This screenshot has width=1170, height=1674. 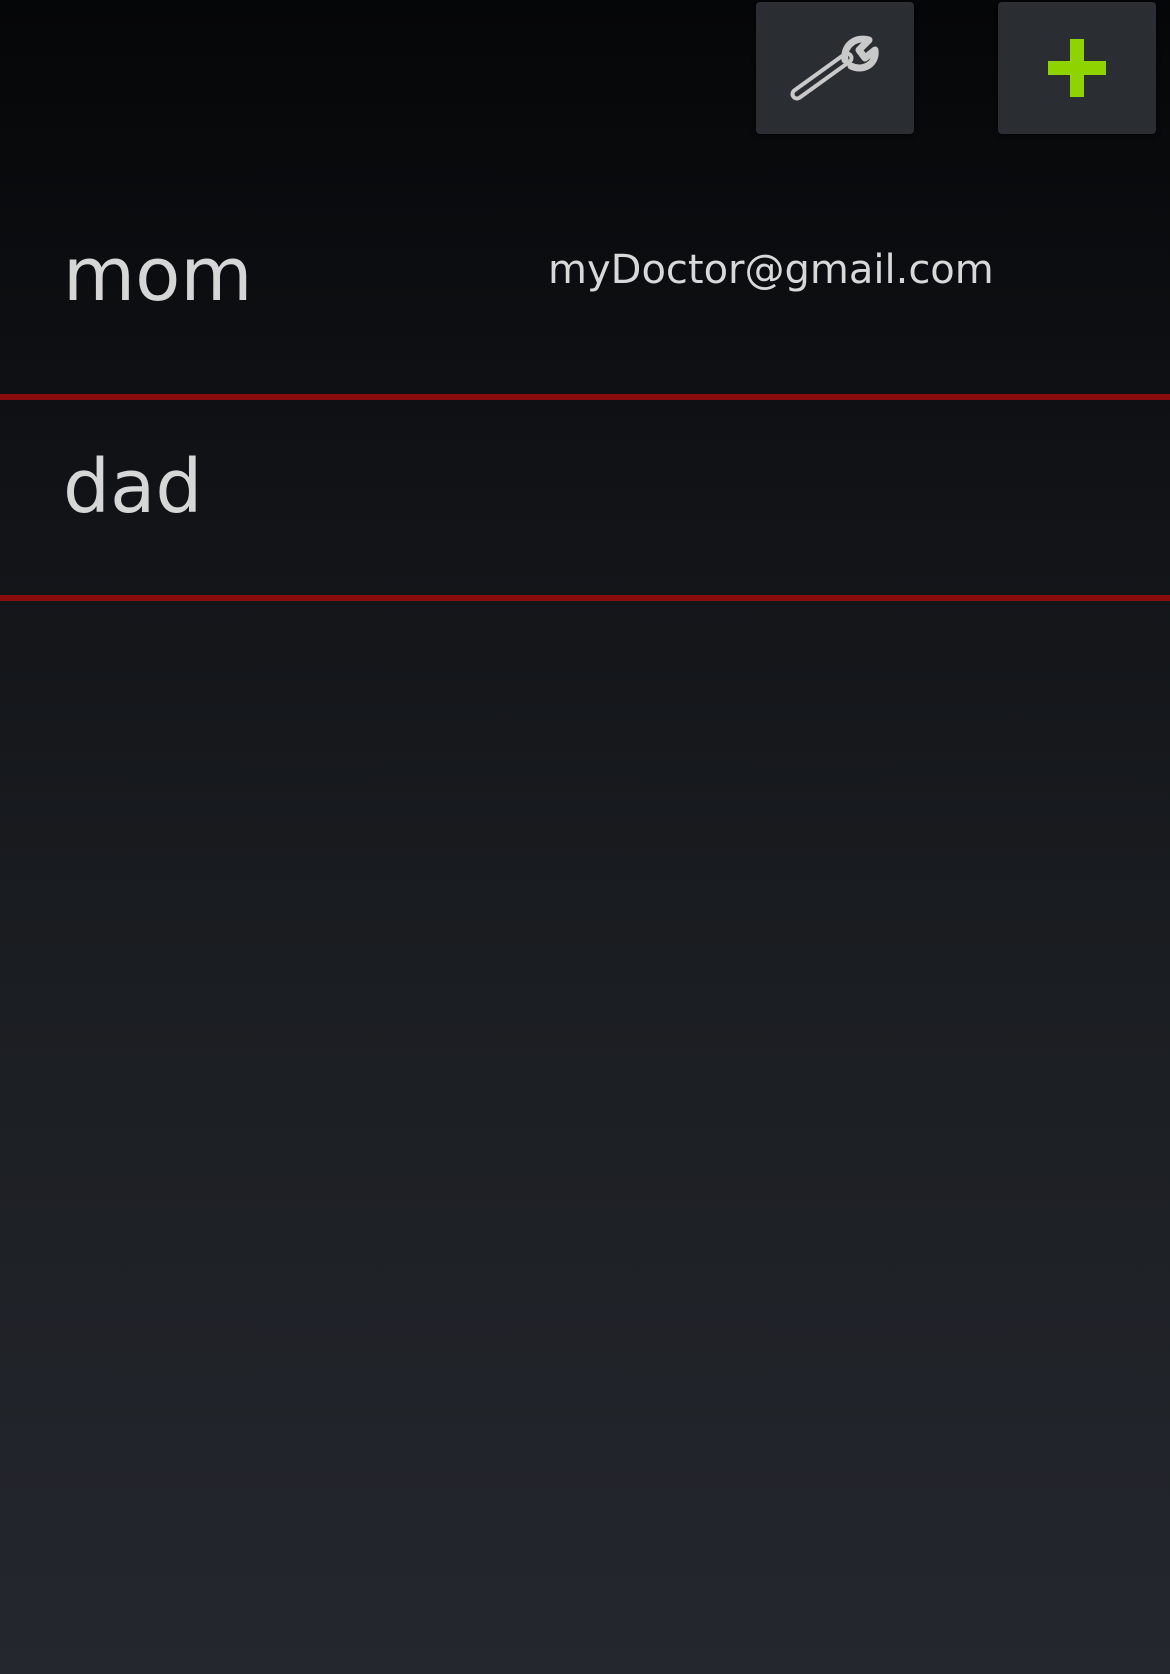 I want to click on contact-name: mom, so click(x=158, y=275).